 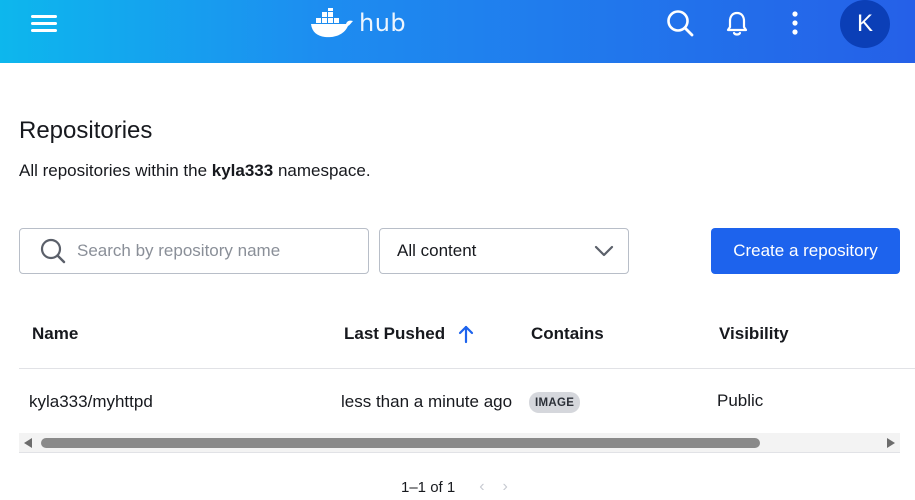 I want to click on subtitle-suffix: namespace., so click(x=322, y=170).